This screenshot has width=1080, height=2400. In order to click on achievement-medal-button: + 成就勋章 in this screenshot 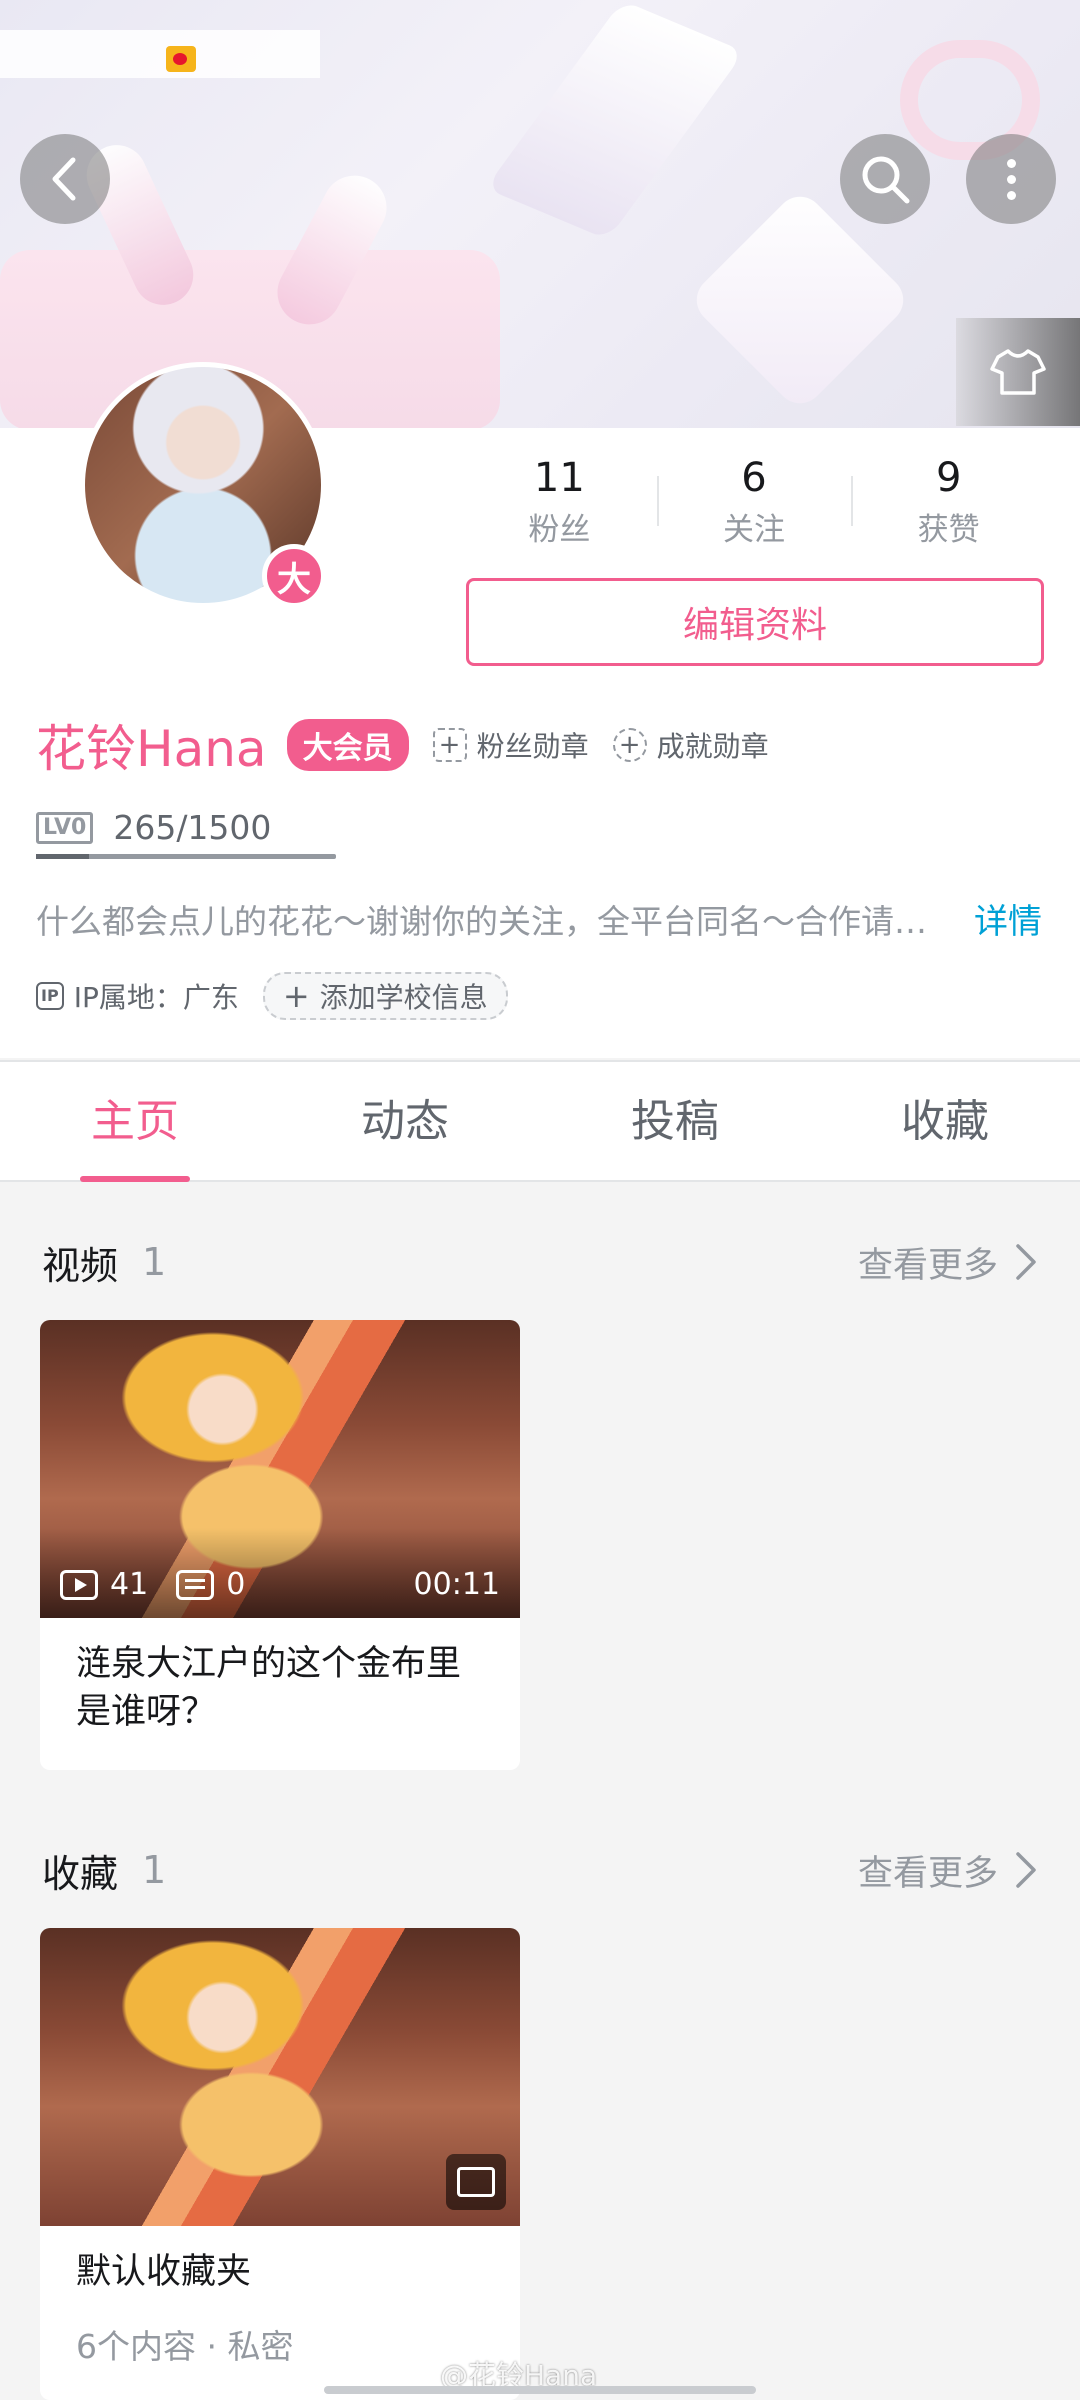, I will do `click(690, 745)`.